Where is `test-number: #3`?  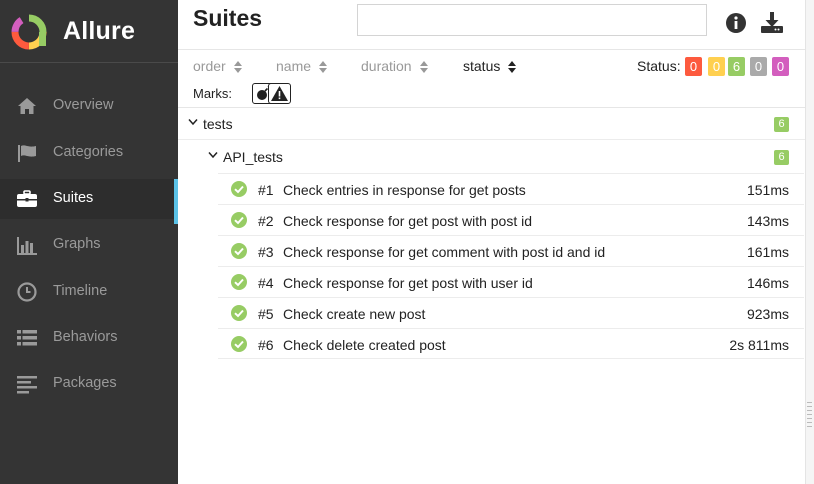
test-number: #3 is located at coordinates (266, 252).